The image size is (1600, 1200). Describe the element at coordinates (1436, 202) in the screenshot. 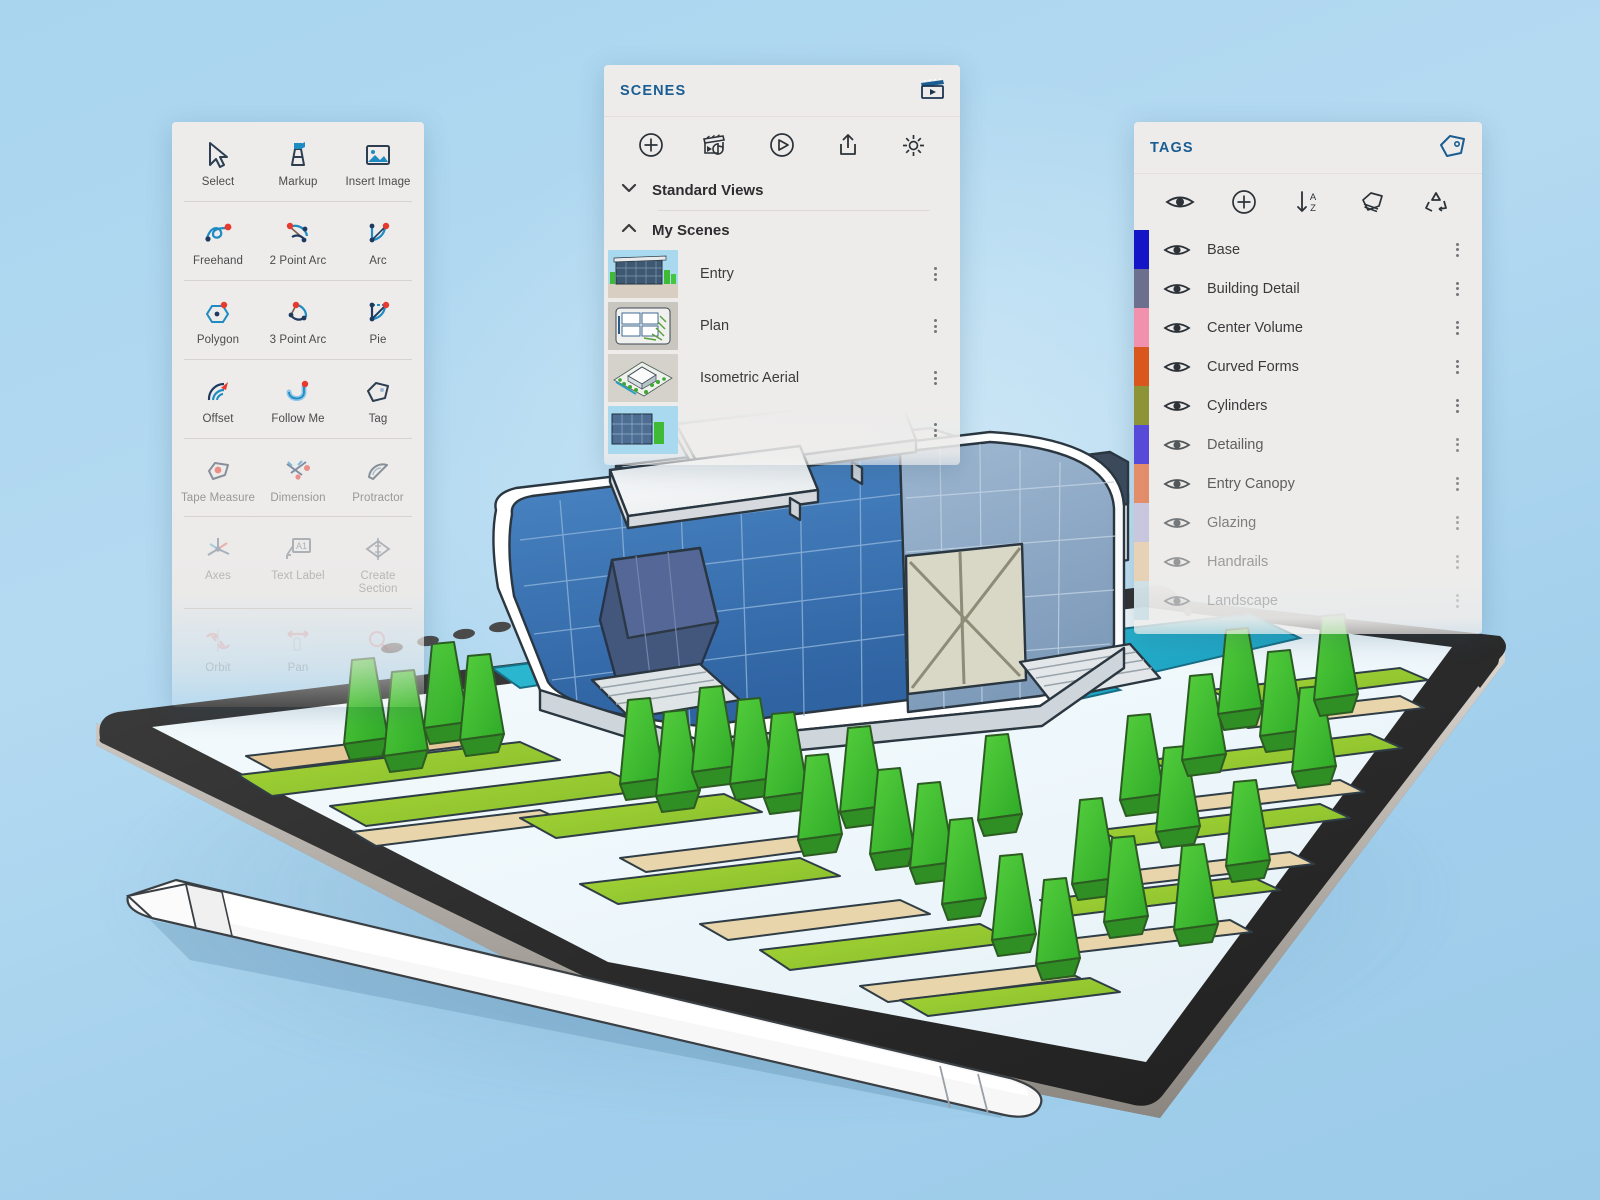

I see `purge-tags-button` at that location.